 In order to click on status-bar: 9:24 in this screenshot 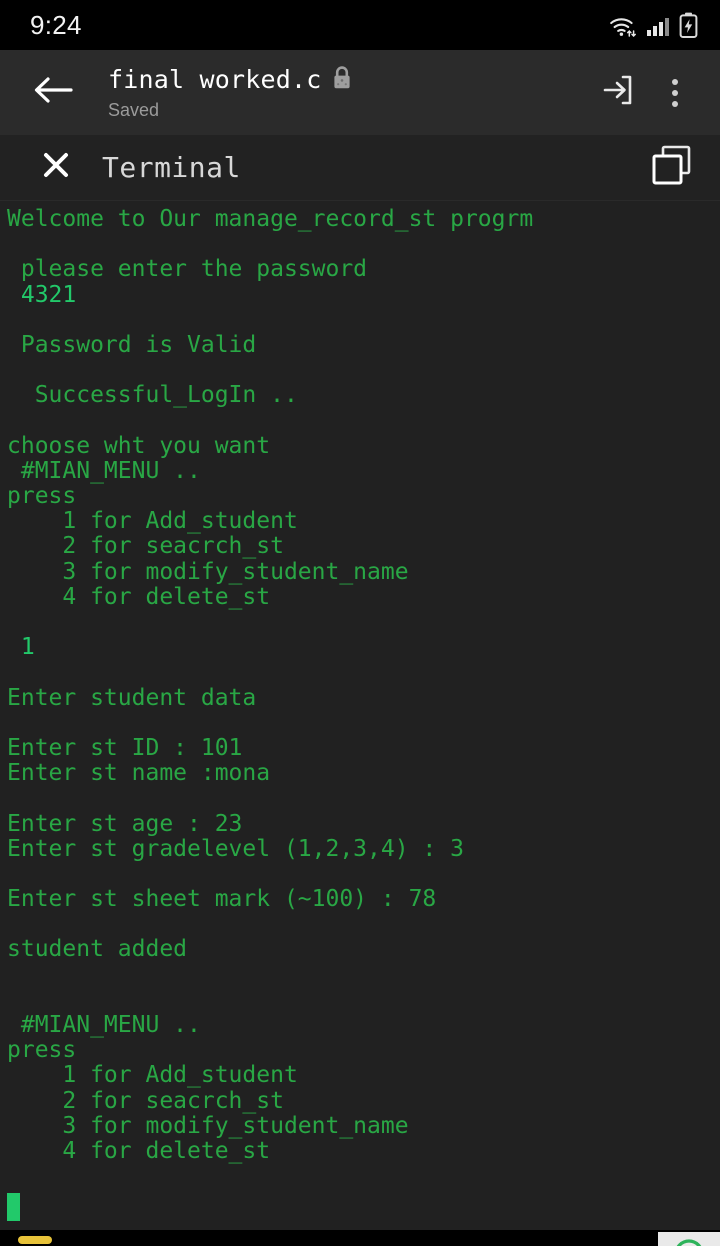, I will do `click(360, 25)`.